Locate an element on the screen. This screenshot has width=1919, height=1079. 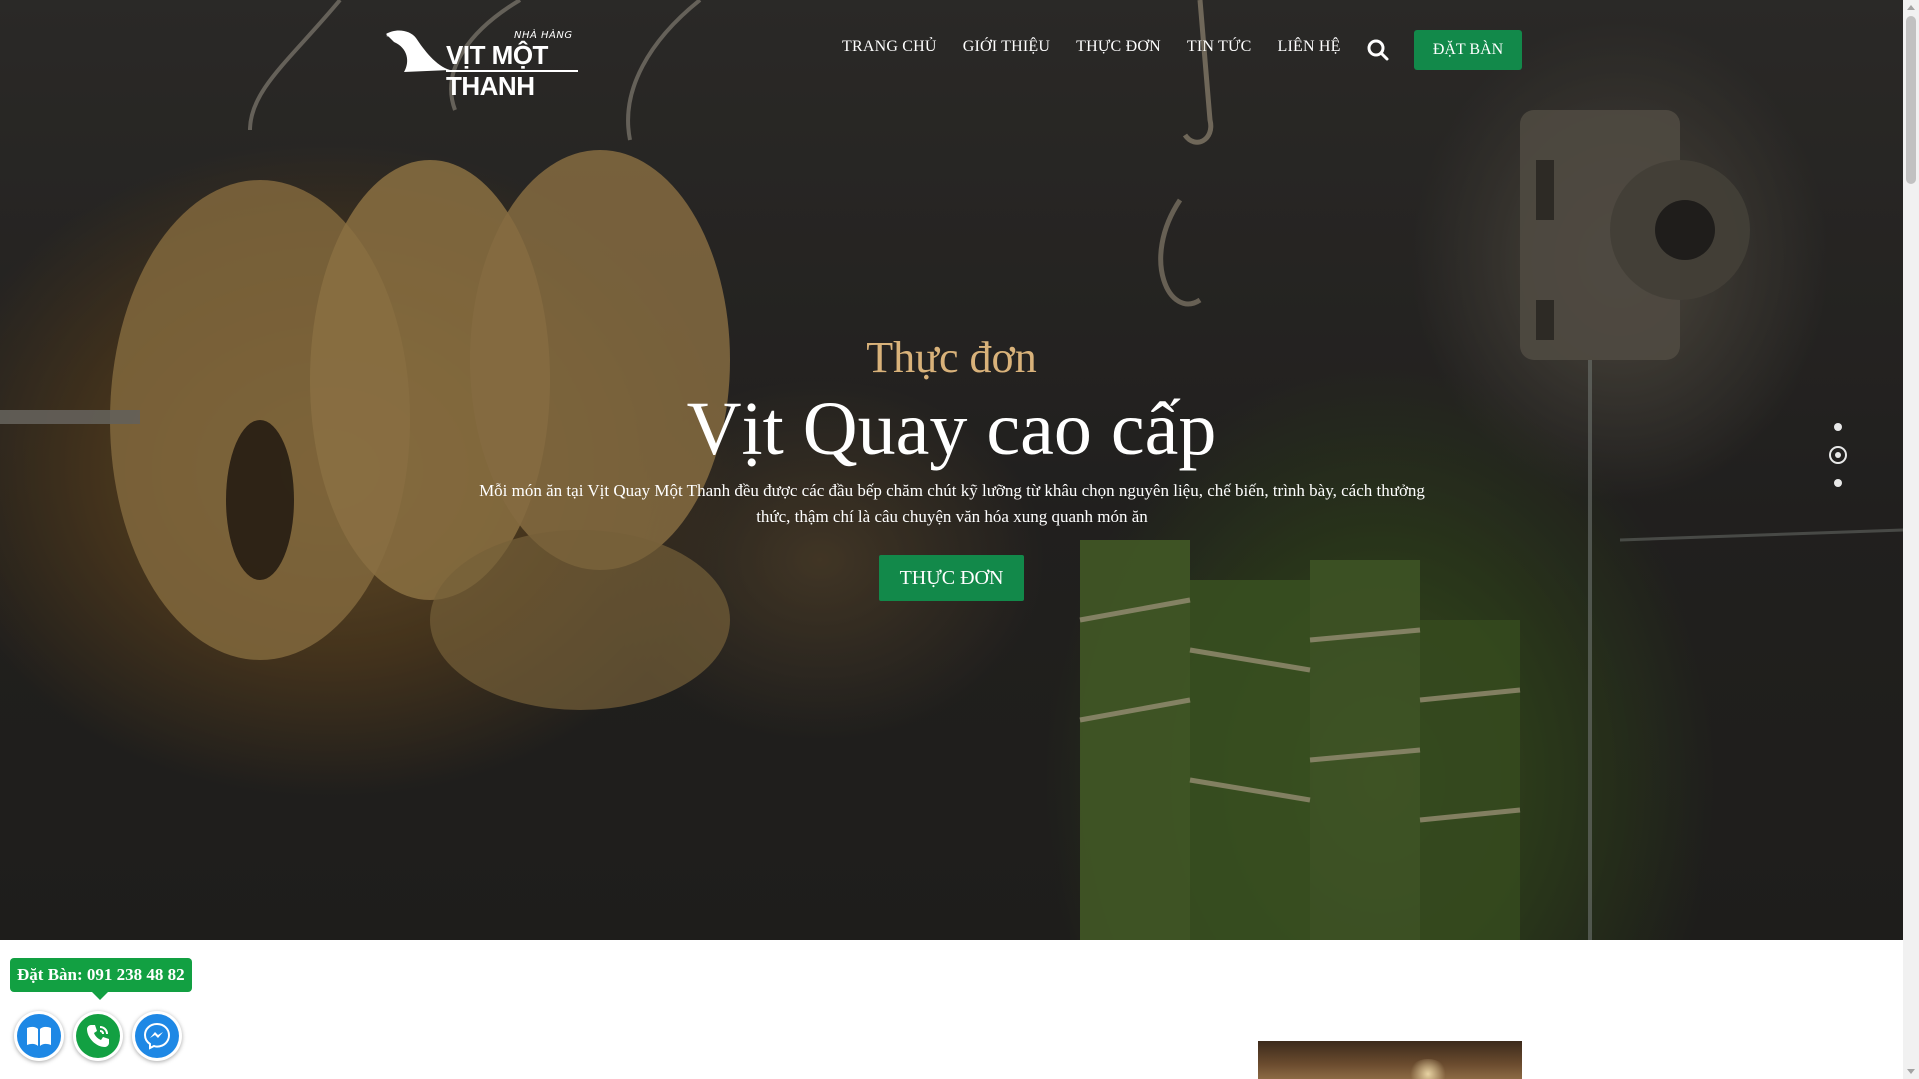
logo-underline is located at coordinates (512, 71).